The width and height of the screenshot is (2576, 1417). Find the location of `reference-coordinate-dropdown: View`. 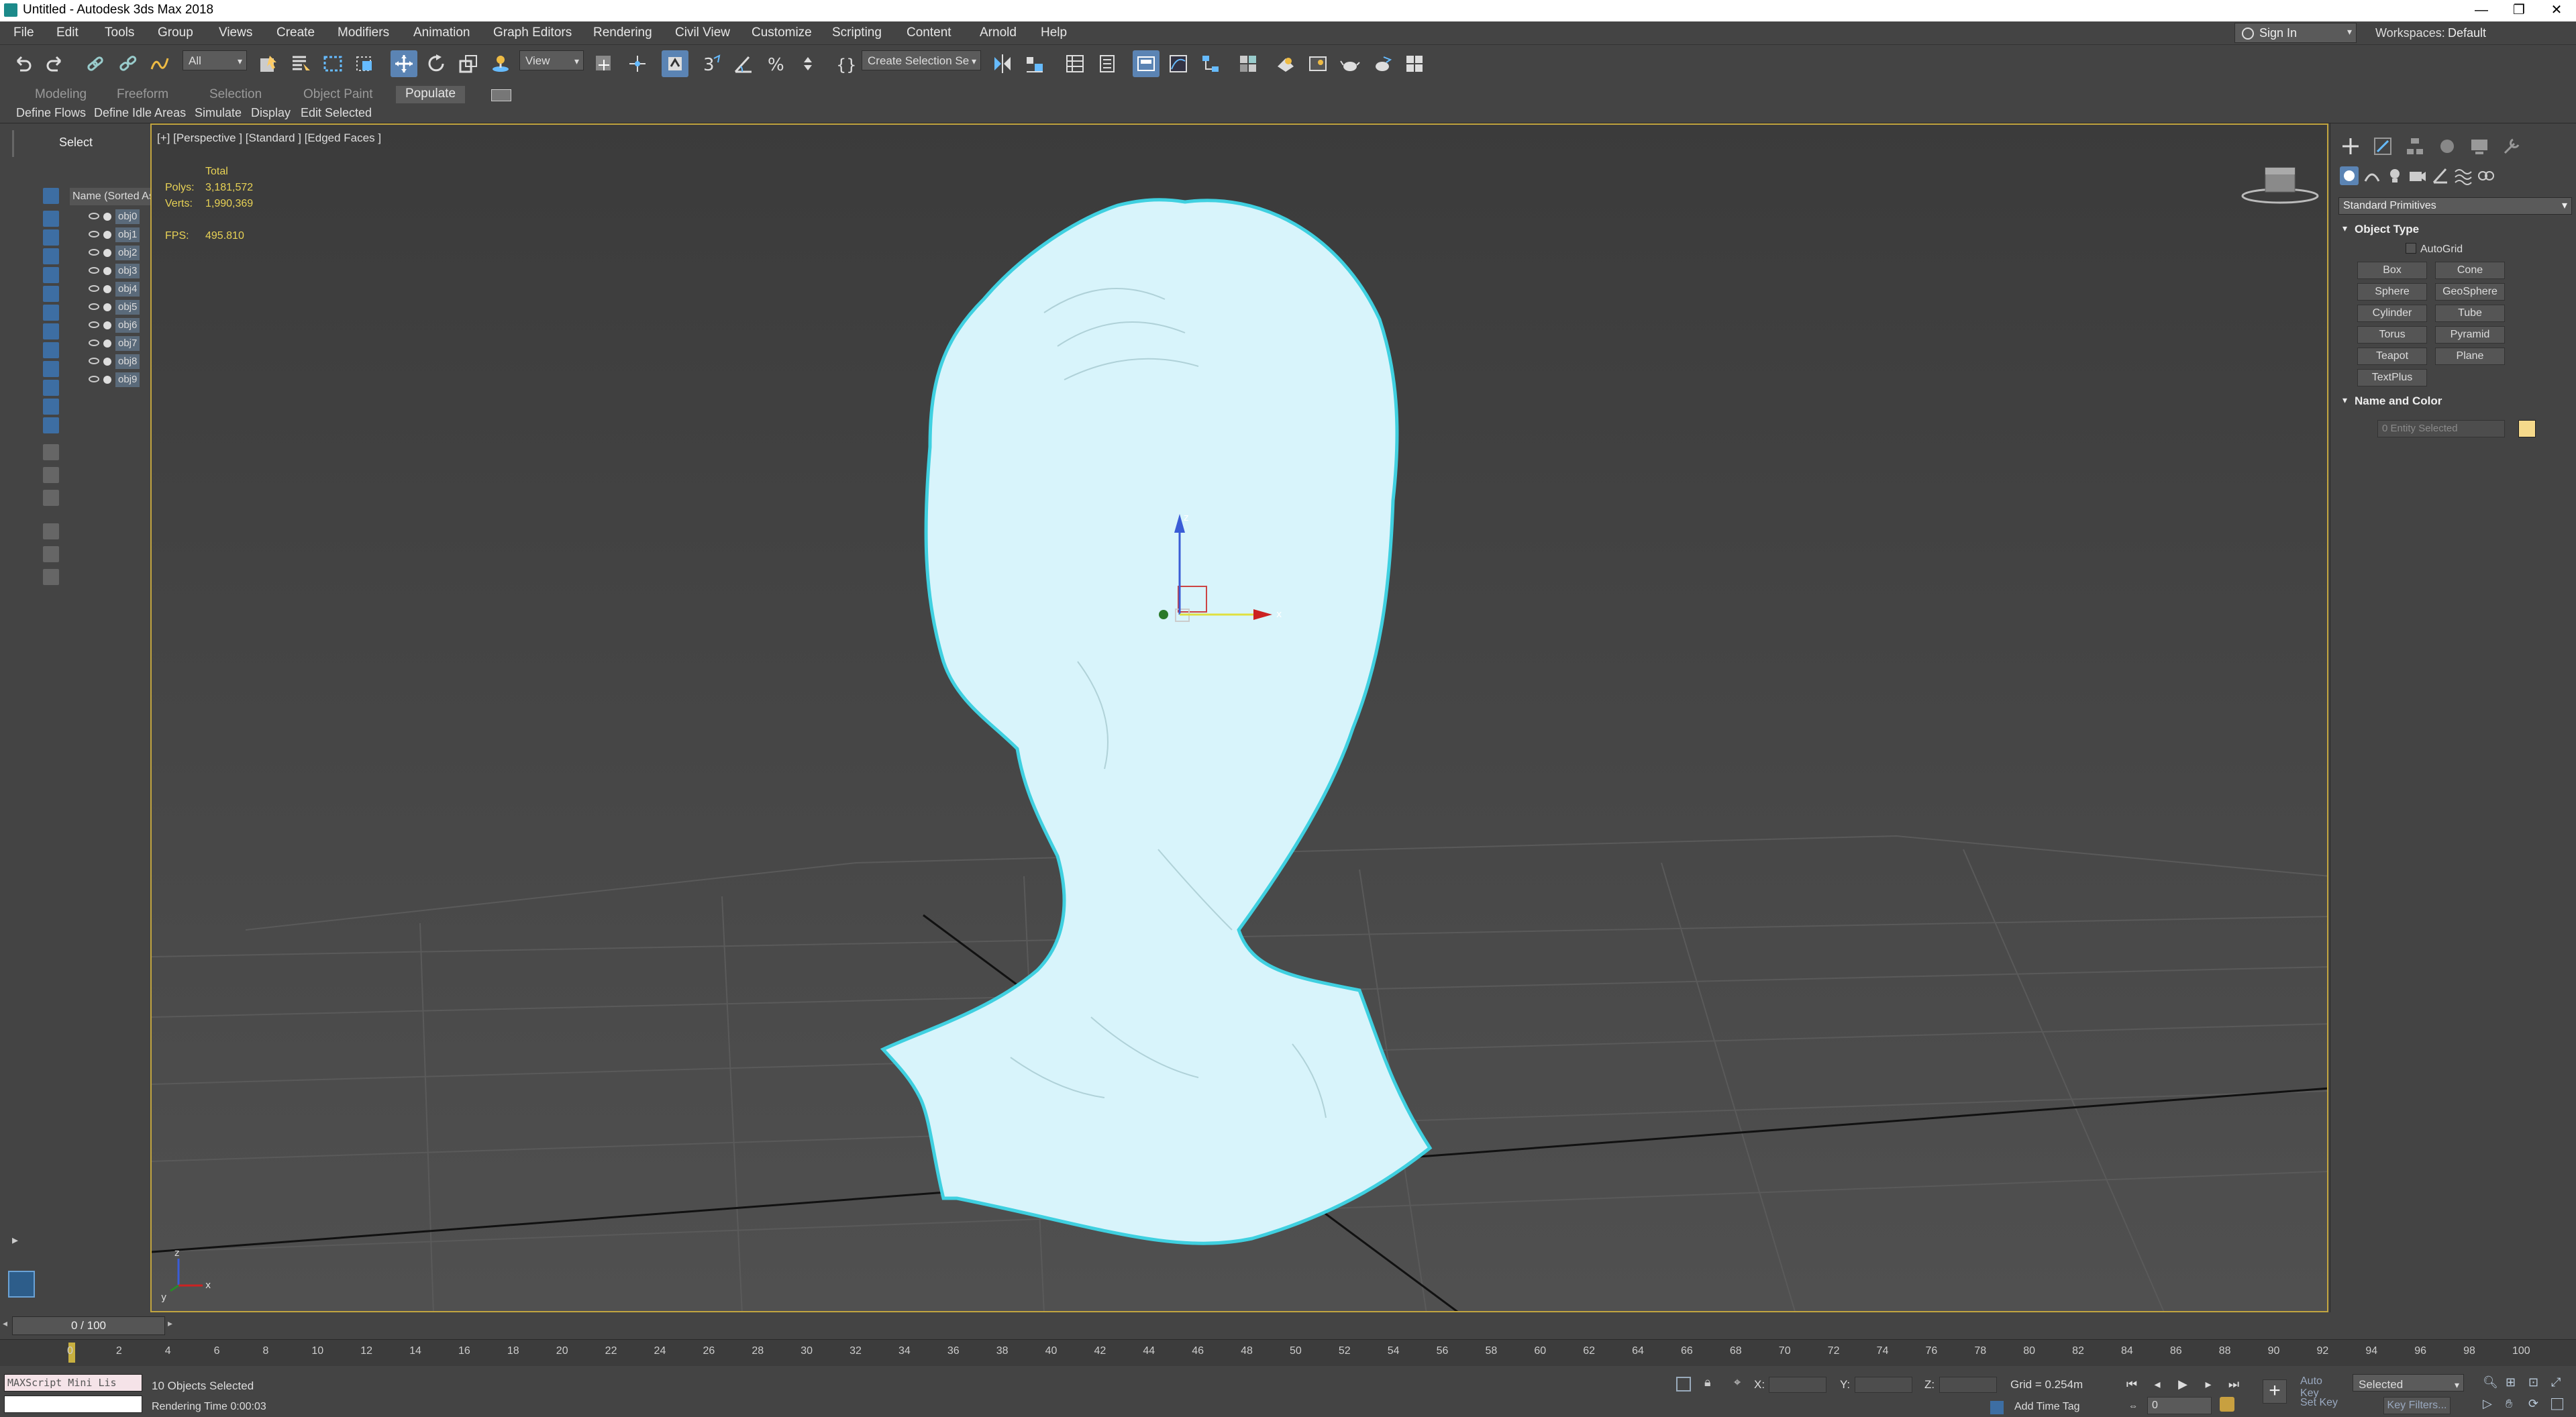

reference-coordinate-dropdown: View is located at coordinates (551, 60).